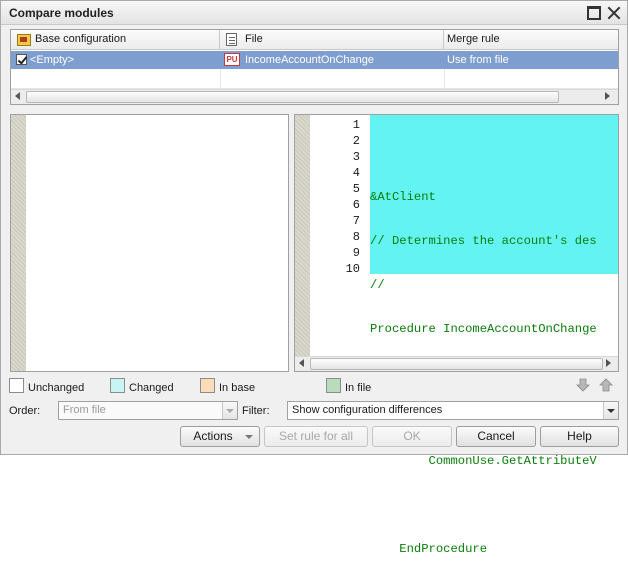 The width and height of the screenshot is (628, 585). What do you see at coordinates (531, 40) in the screenshot?
I see `column-merge-rule: Merge rule` at bounding box center [531, 40].